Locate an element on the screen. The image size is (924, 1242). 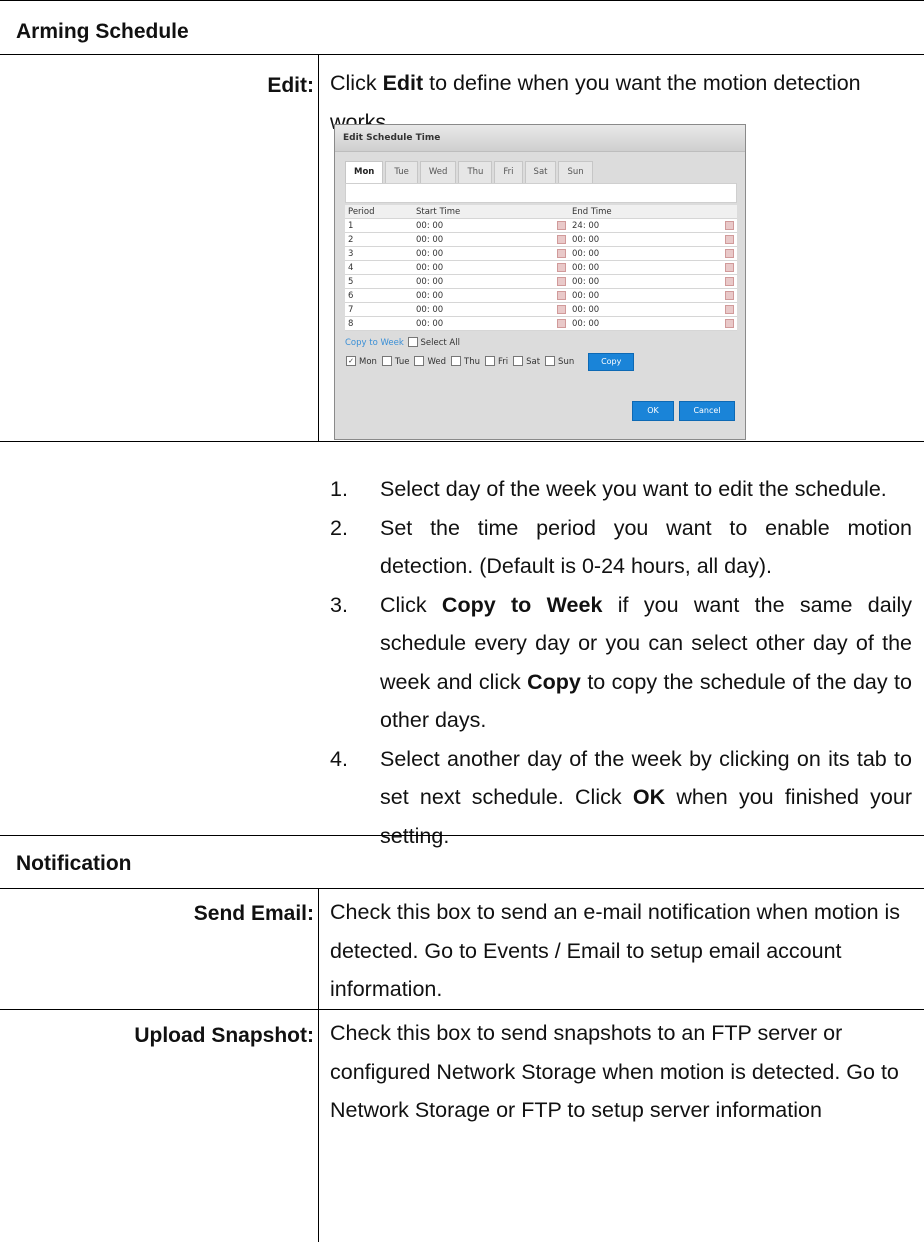
step-bold-text: OK is located at coordinates (649, 797).